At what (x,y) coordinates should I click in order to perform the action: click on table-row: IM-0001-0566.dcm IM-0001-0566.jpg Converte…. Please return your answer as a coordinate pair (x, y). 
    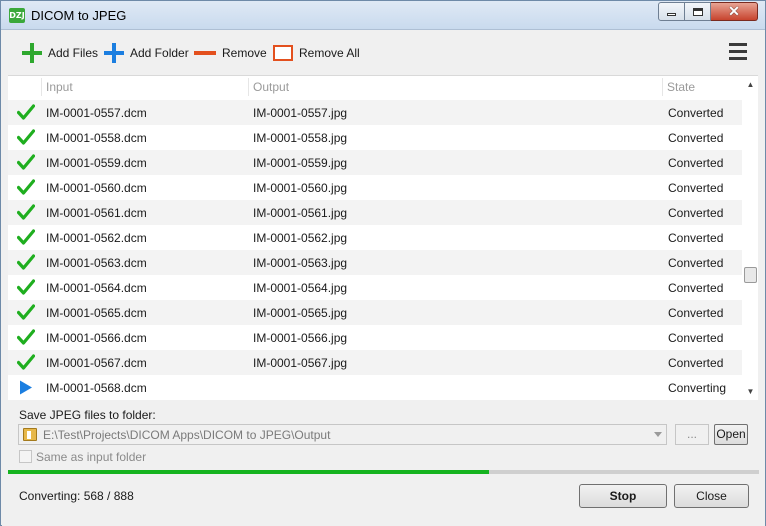
    Looking at the image, I should click on (375, 337).